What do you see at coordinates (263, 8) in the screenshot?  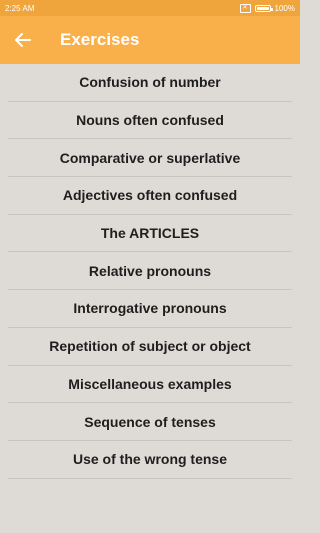 I see `battery-icon` at bounding box center [263, 8].